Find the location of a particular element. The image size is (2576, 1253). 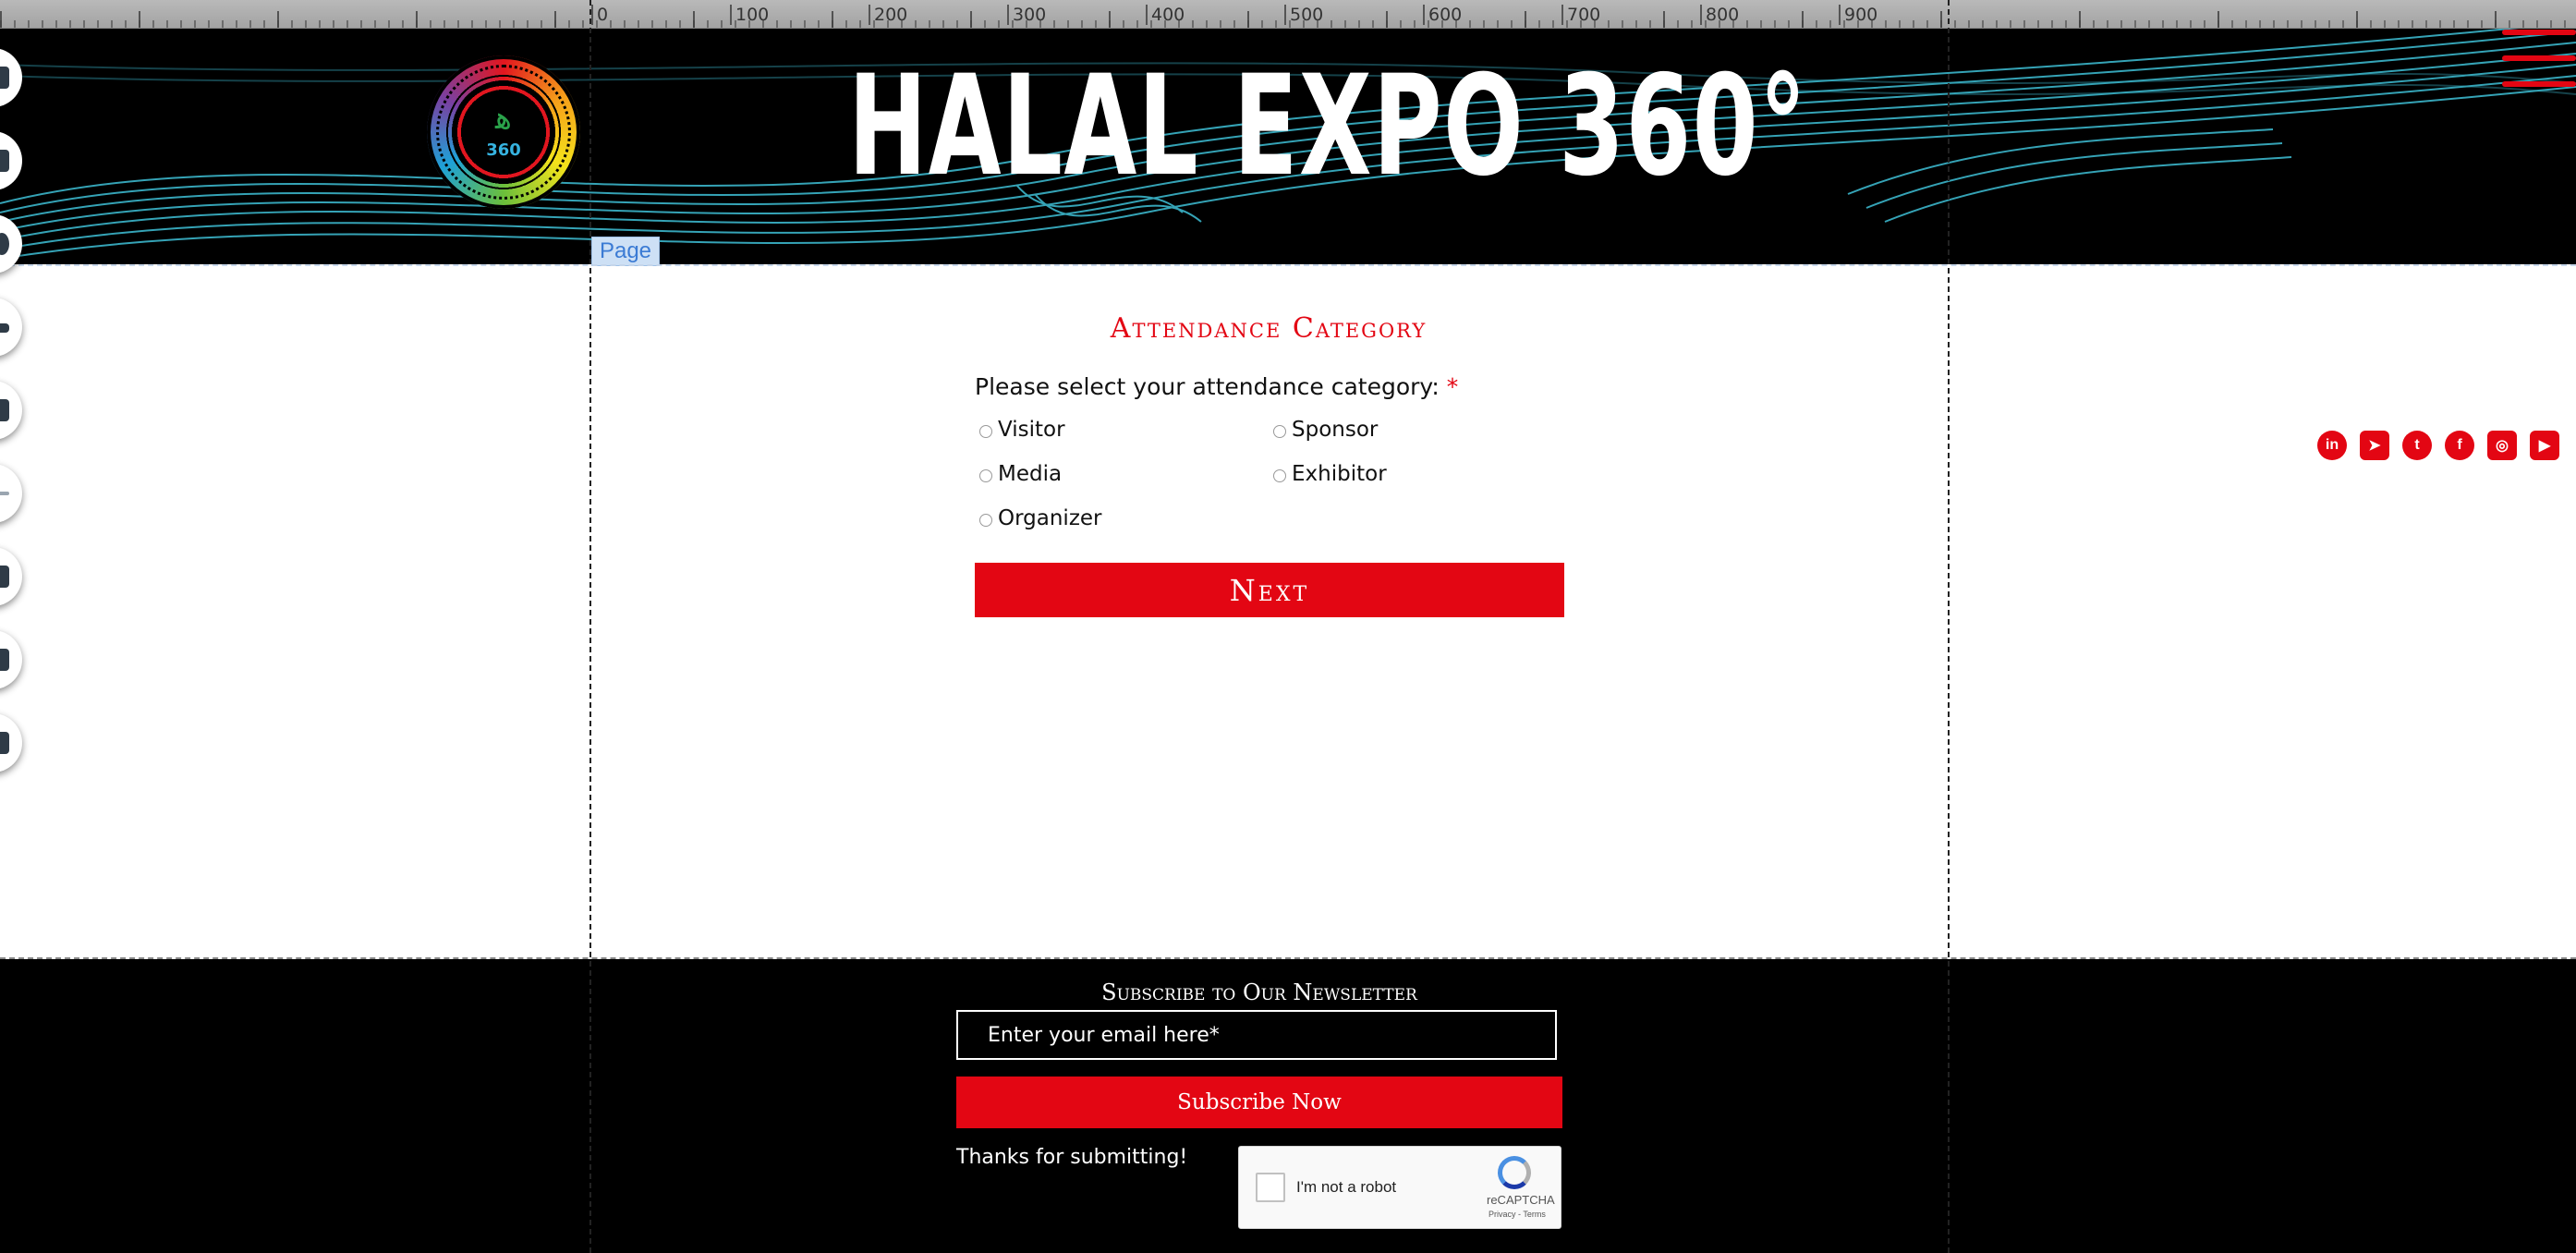

social-links: in ➤ t f ◎ ▶ is located at coordinates (2438, 445).